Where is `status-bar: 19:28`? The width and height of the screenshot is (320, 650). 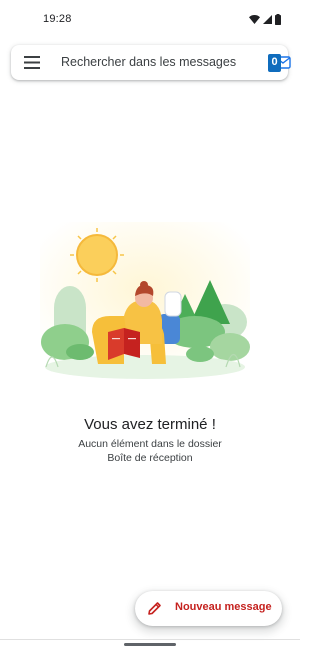
status-bar: 19:28 is located at coordinates (150, 20).